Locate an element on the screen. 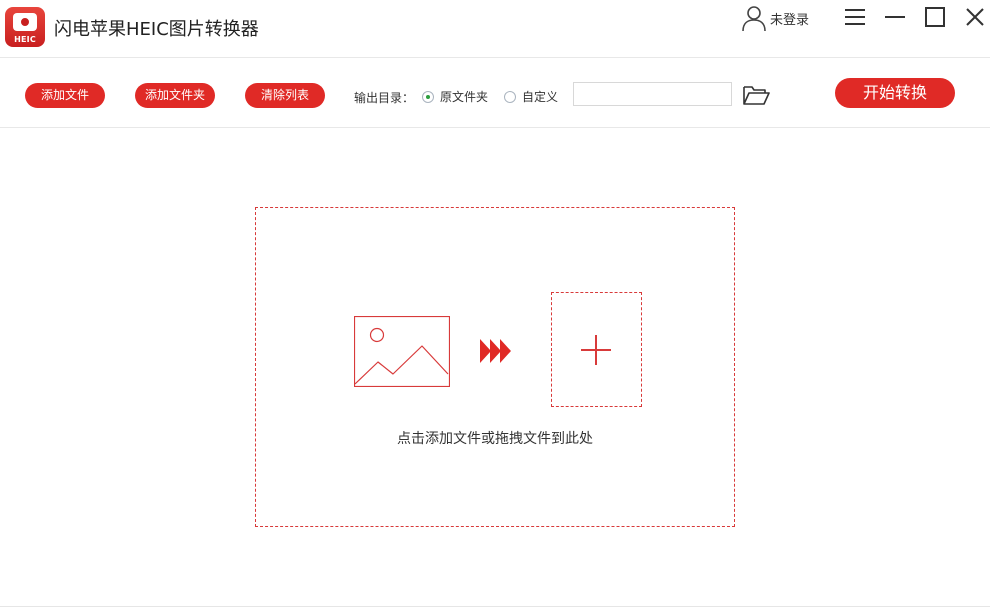  radio-custom-folder: 自定义 is located at coordinates (531, 96).